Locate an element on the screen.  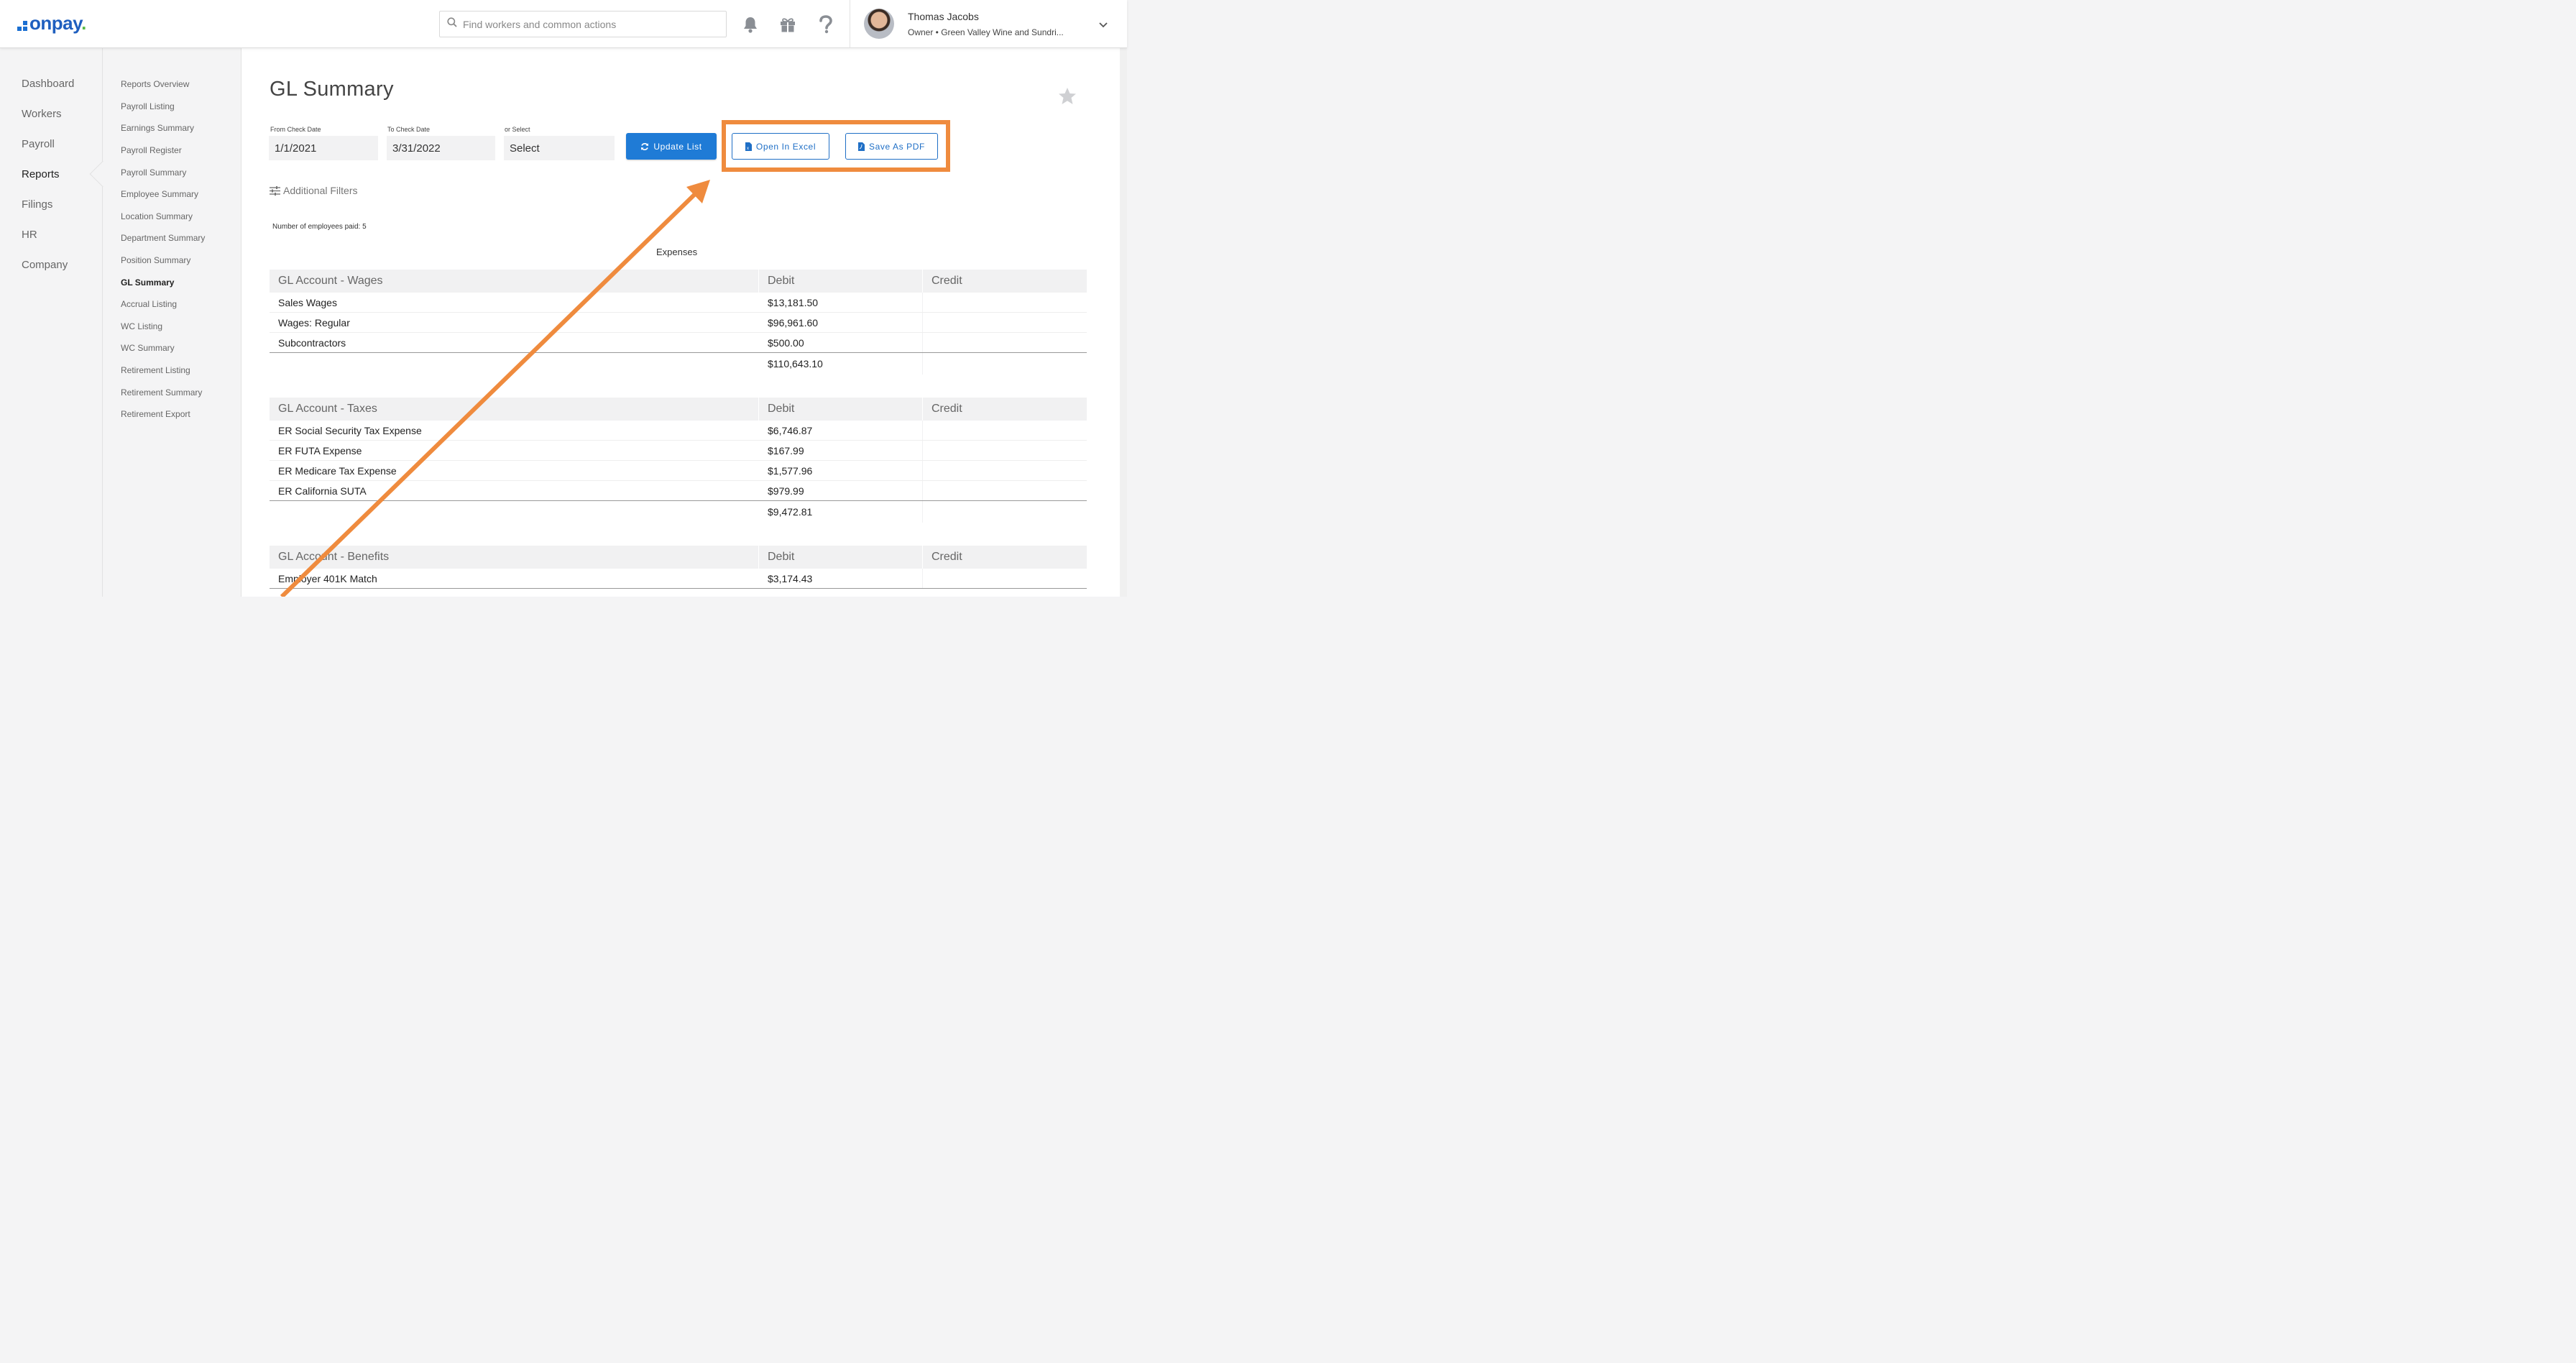
debit-value: $96,961.60 is located at coordinates (841, 323).